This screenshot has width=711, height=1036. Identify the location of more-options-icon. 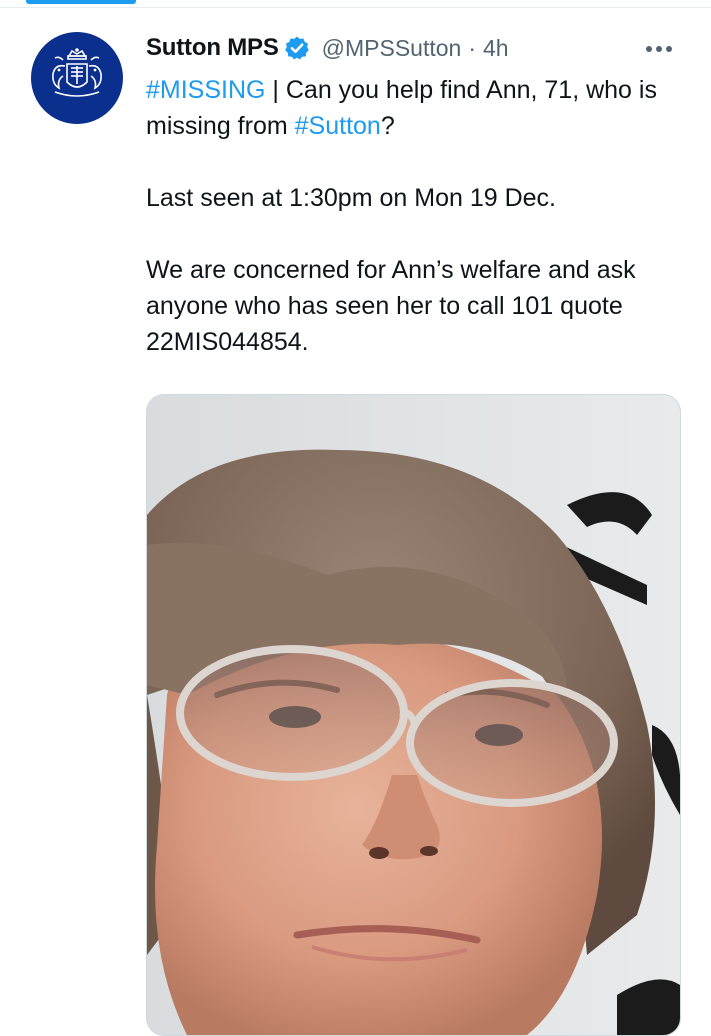
(664, 49).